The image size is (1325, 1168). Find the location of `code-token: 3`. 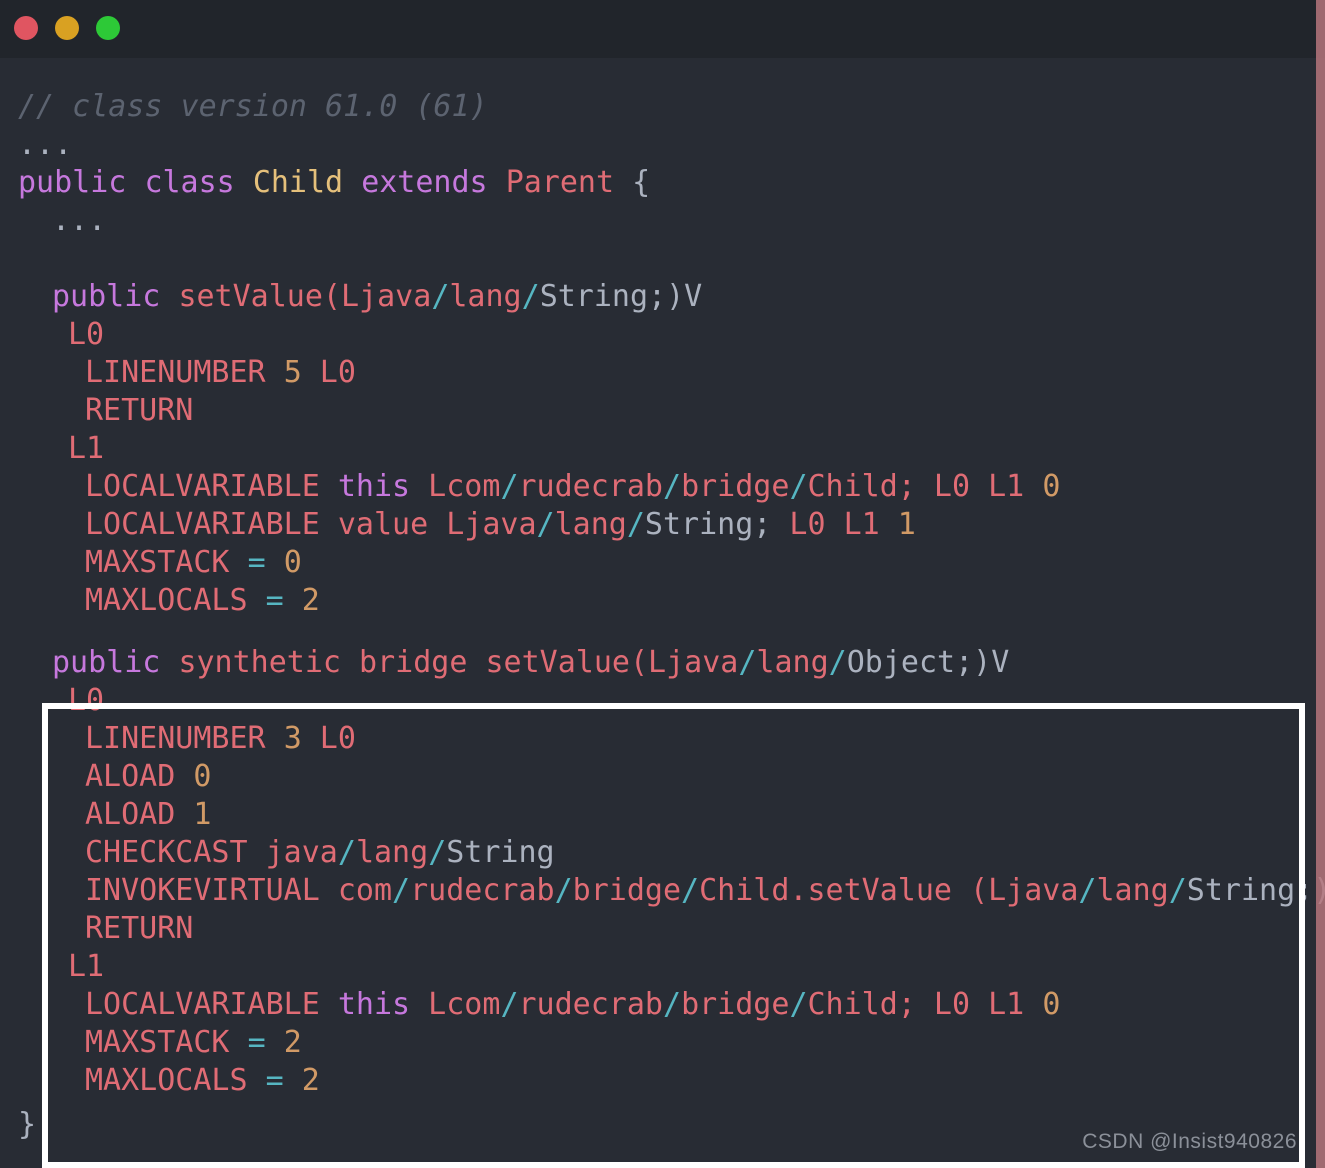

code-token: 3 is located at coordinates (292, 738).